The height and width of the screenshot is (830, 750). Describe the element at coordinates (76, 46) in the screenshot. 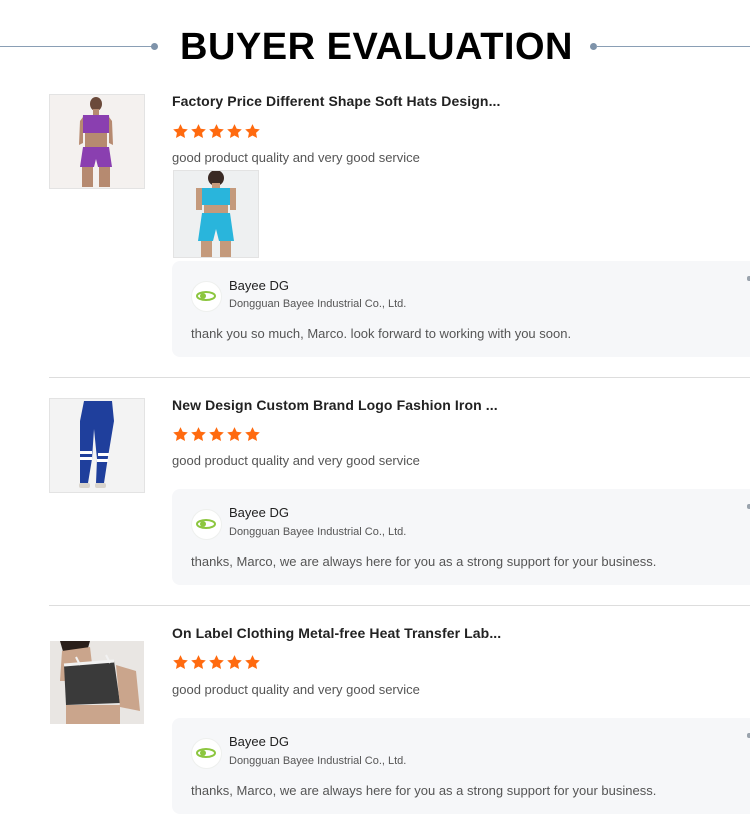

I see `header-line-left` at that location.